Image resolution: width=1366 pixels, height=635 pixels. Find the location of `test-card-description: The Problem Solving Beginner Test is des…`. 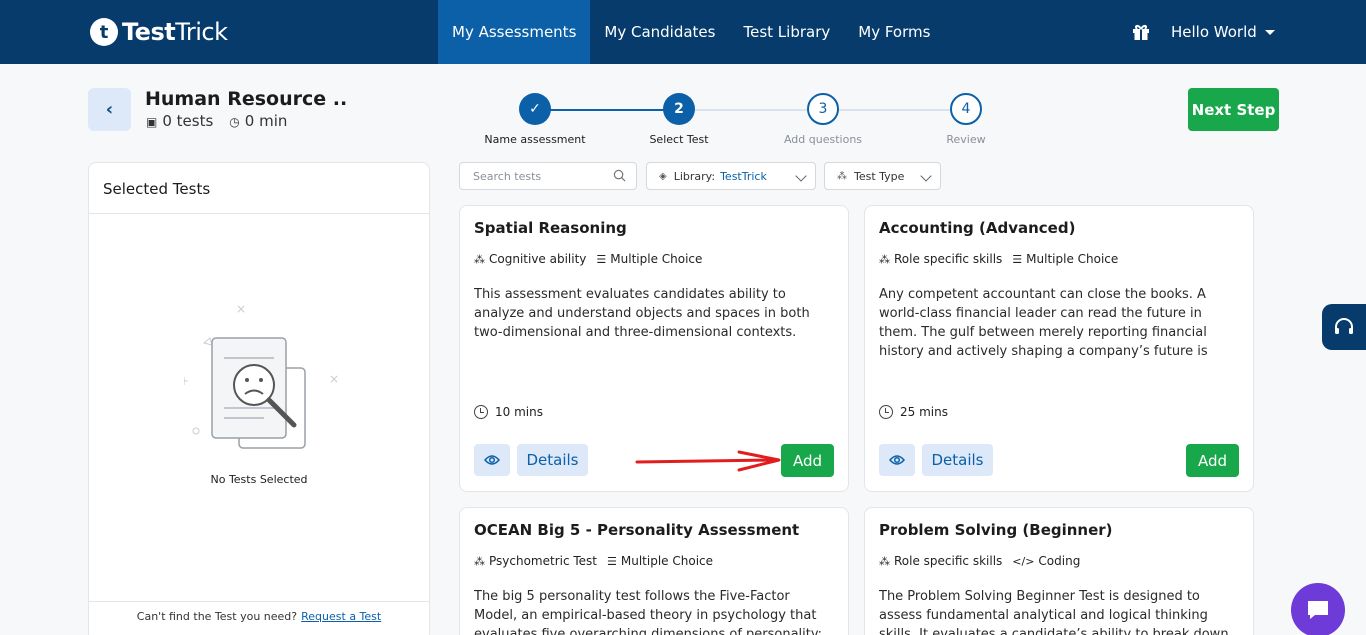

test-card-description: The Problem Solving Beginner Test is des… is located at coordinates (1054, 612).